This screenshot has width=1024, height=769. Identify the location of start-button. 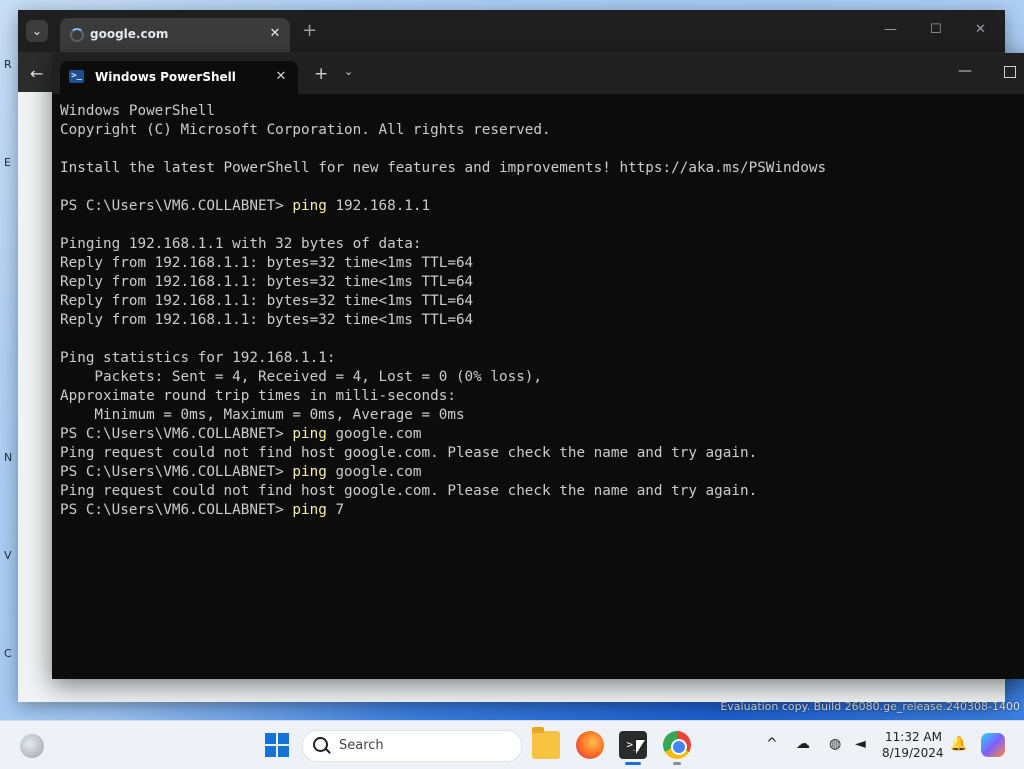
(277, 745).